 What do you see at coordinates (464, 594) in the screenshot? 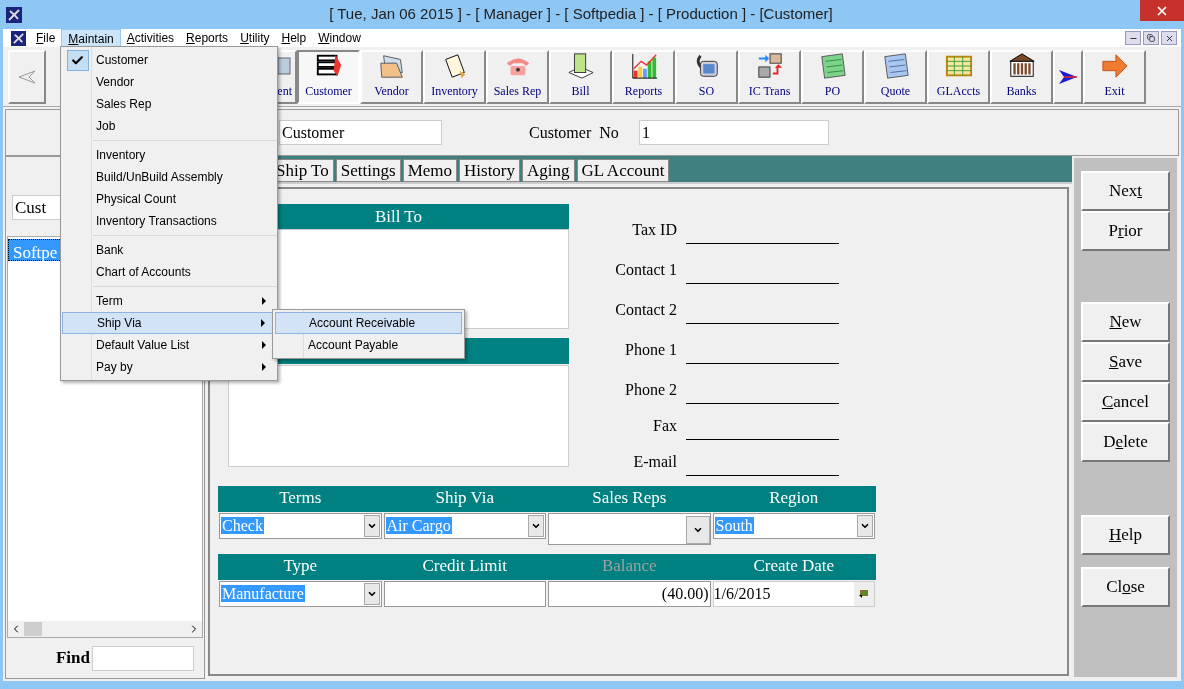
I see `input-field` at bounding box center [464, 594].